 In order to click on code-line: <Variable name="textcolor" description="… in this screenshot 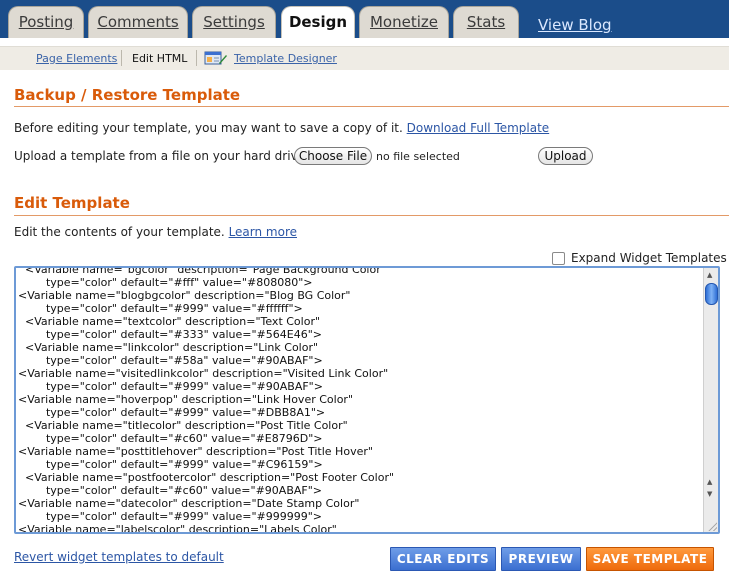, I will do `click(169, 321)`.